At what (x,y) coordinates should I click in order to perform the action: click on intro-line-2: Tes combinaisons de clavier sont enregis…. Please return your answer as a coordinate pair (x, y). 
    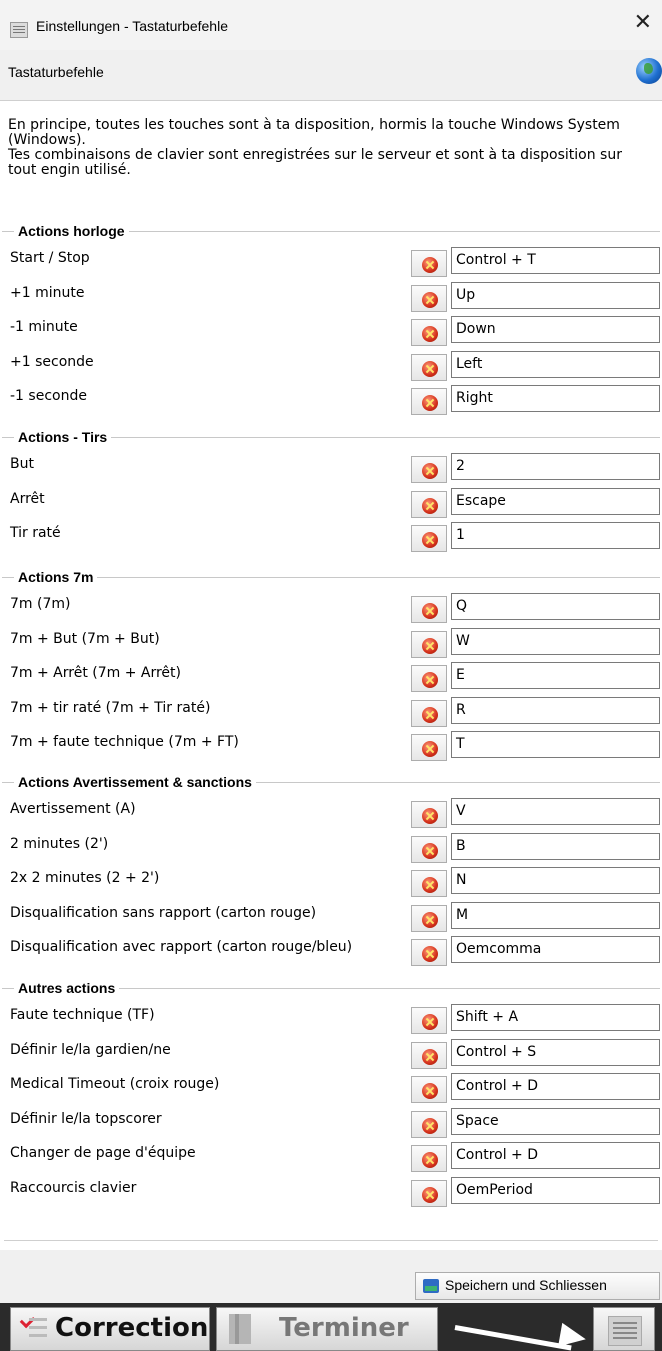
    Looking at the image, I should click on (315, 162).